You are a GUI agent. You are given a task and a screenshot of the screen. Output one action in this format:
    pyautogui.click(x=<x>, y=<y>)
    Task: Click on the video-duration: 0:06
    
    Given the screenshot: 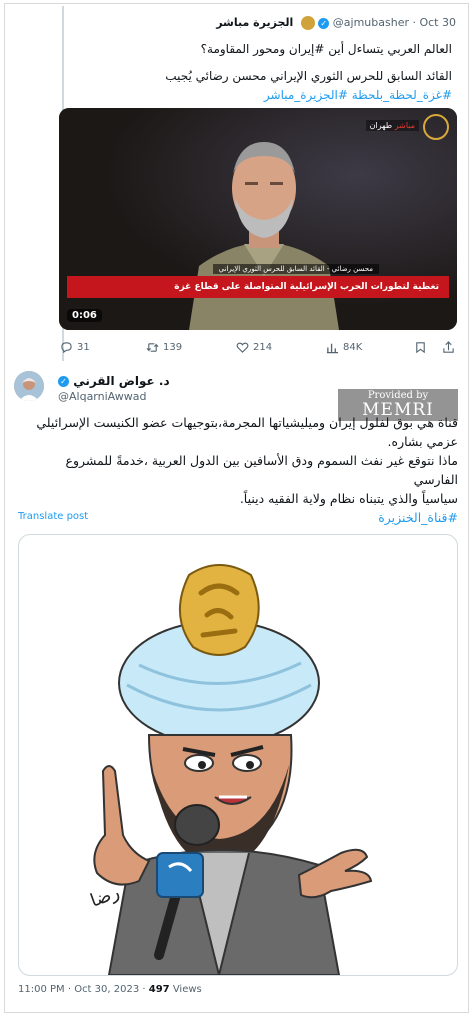 What is the action you would take?
    pyautogui.click(x=84, y=315)
    